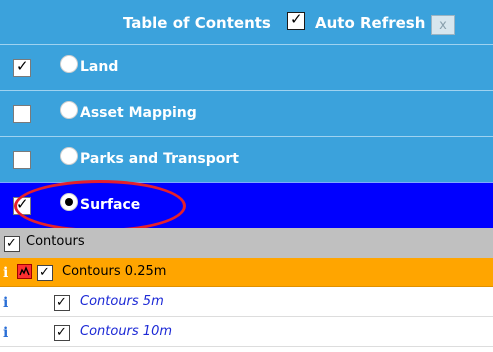 This screenshot has height=352, width=493. I want to click on layer-label-parks-and-transport: Parks and Transport, so click(159, 159).